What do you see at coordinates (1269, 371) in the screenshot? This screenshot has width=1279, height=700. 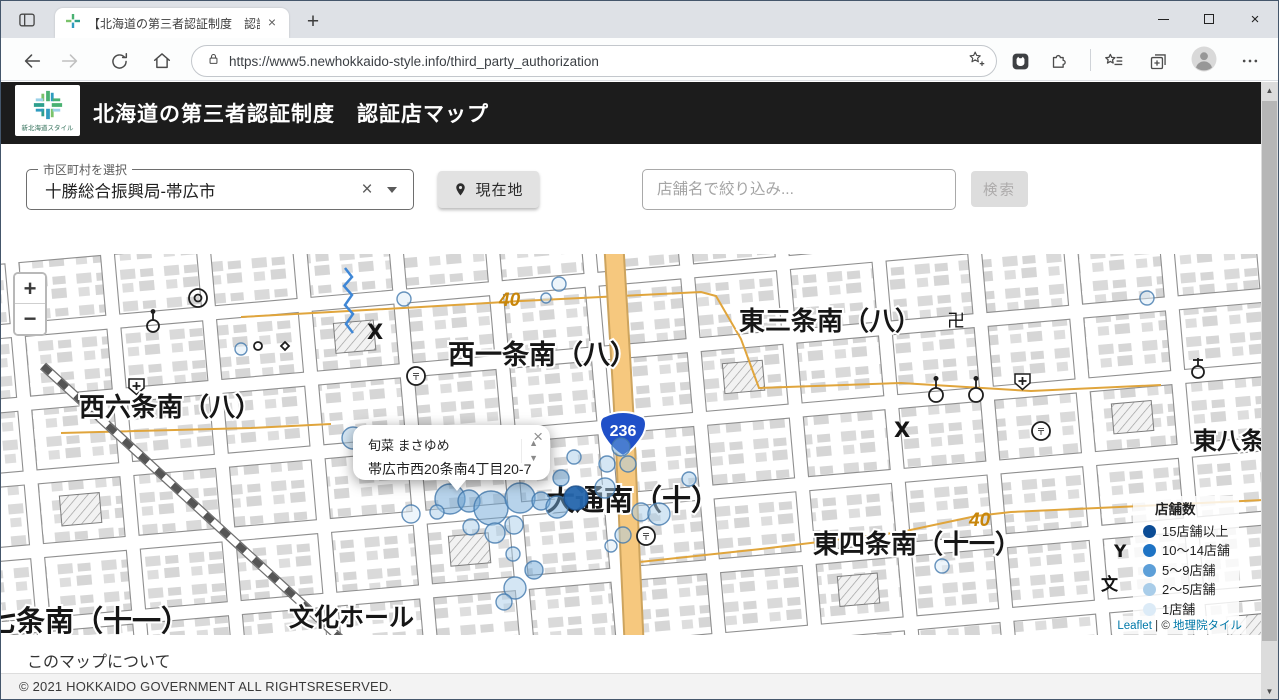 I see `scrollbar-thumb` at bounding box center [1269, 371].